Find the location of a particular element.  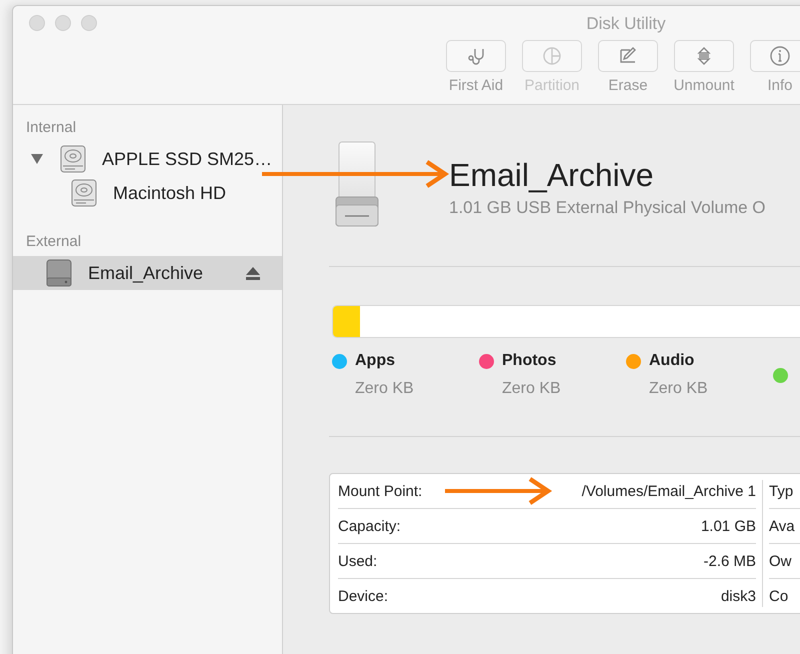

stethoscope-icon is located at coordinates (476, 56).